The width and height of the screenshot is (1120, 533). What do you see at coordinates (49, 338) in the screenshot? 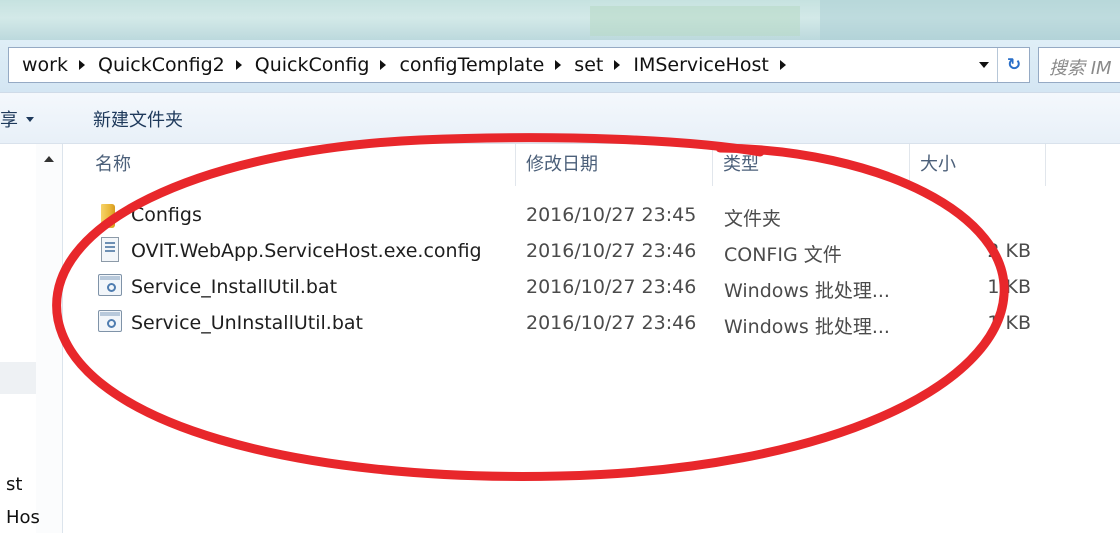
I see `navigation-scrollbar` at bounding box center [49, 338].